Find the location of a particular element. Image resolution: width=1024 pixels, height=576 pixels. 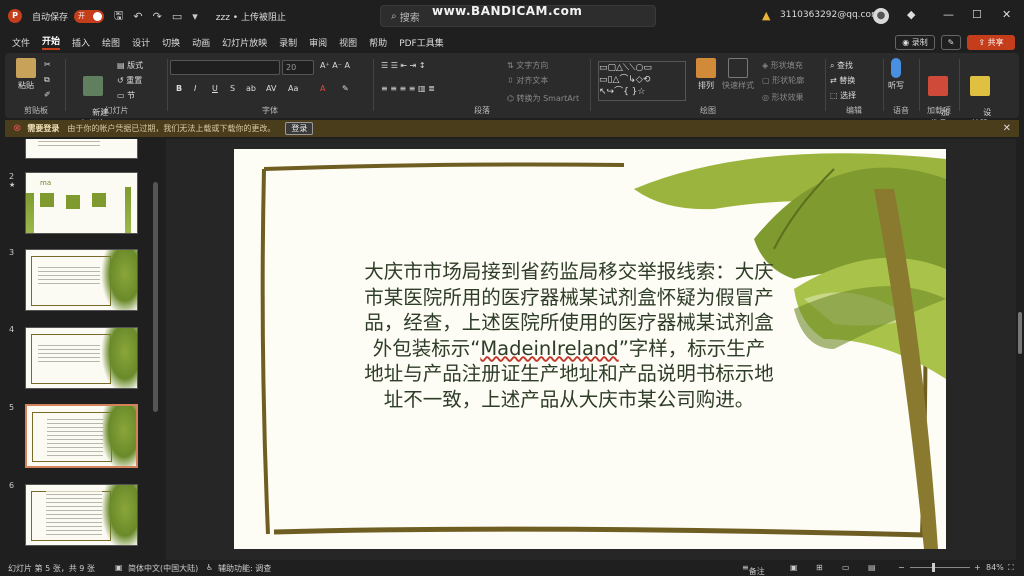

document-title: zzz • 上传被阻止 is located at coordinates (251, 16).